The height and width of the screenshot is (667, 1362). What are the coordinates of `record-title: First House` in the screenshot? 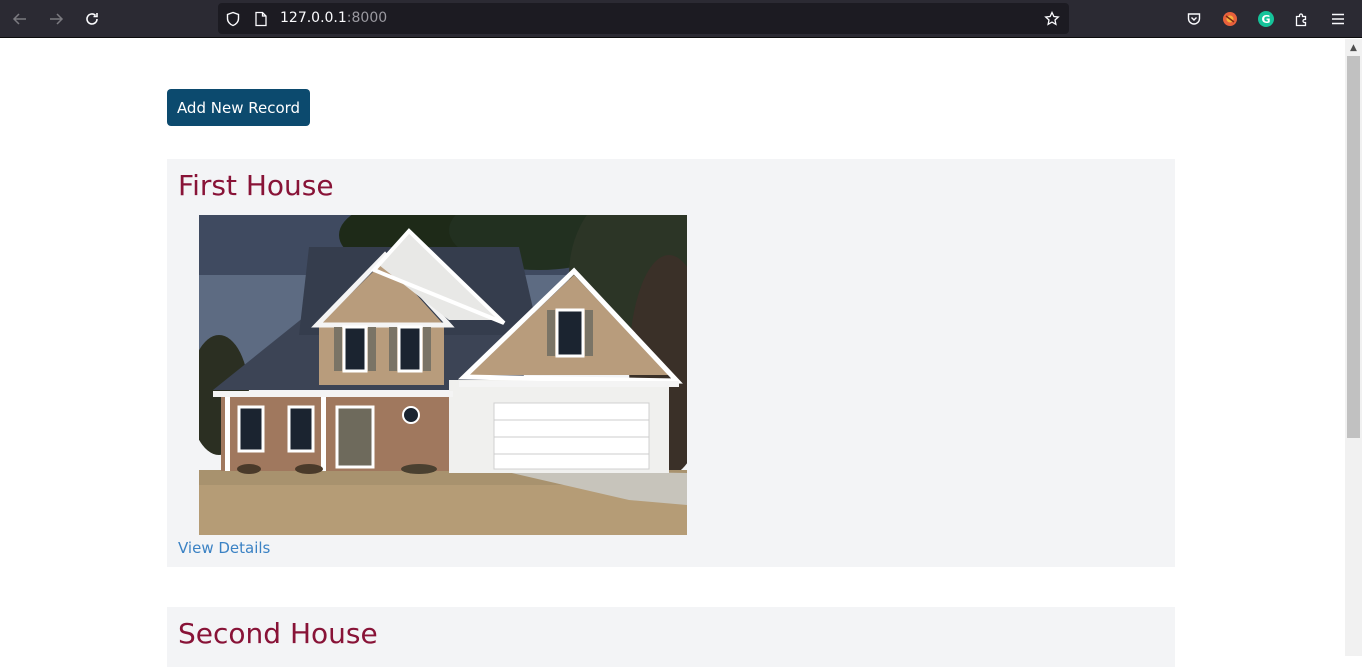 It's located at (256, 185).